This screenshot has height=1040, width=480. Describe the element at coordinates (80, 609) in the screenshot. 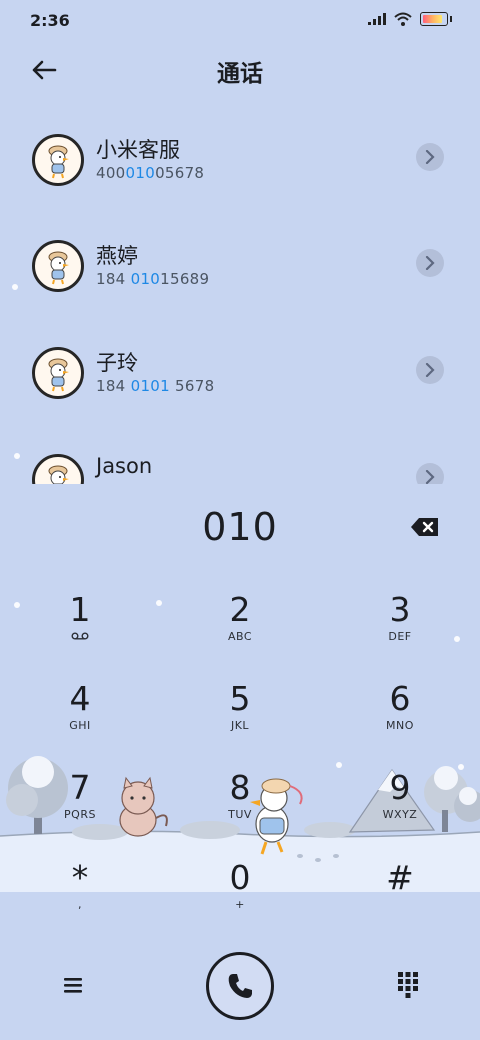

I see `key-digit: 1` at that location.